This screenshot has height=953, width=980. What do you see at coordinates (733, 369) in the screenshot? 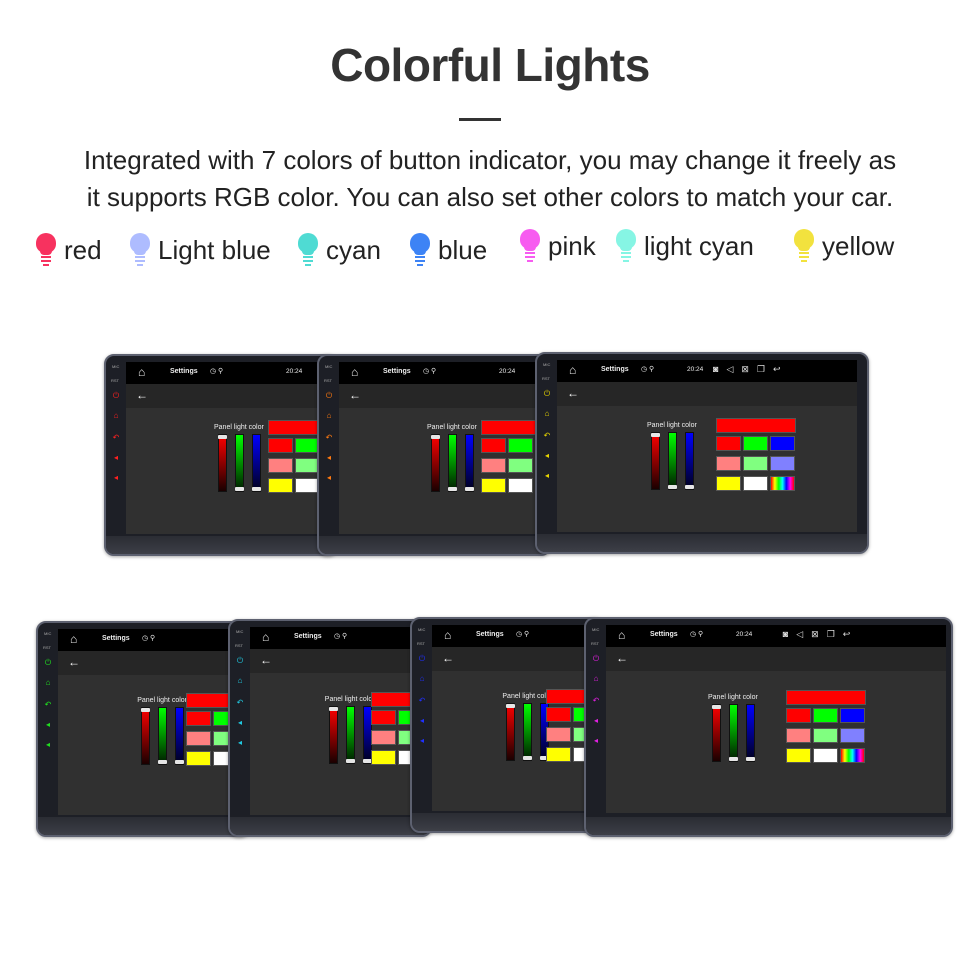
I see `volume-icon: ◁` at bounding box center [733, 369].